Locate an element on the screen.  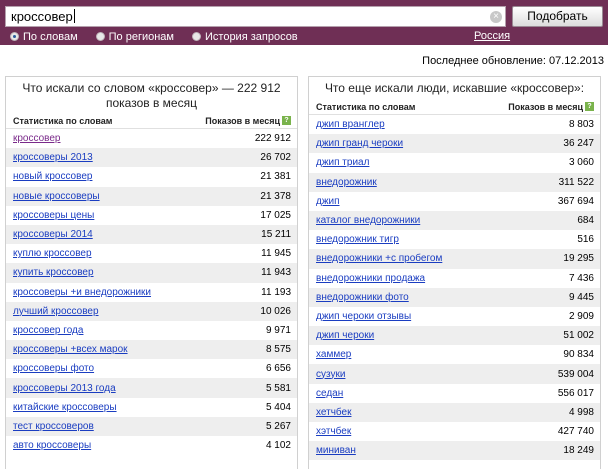
submit-button: Подобрать is located at coordinates (557, 16).